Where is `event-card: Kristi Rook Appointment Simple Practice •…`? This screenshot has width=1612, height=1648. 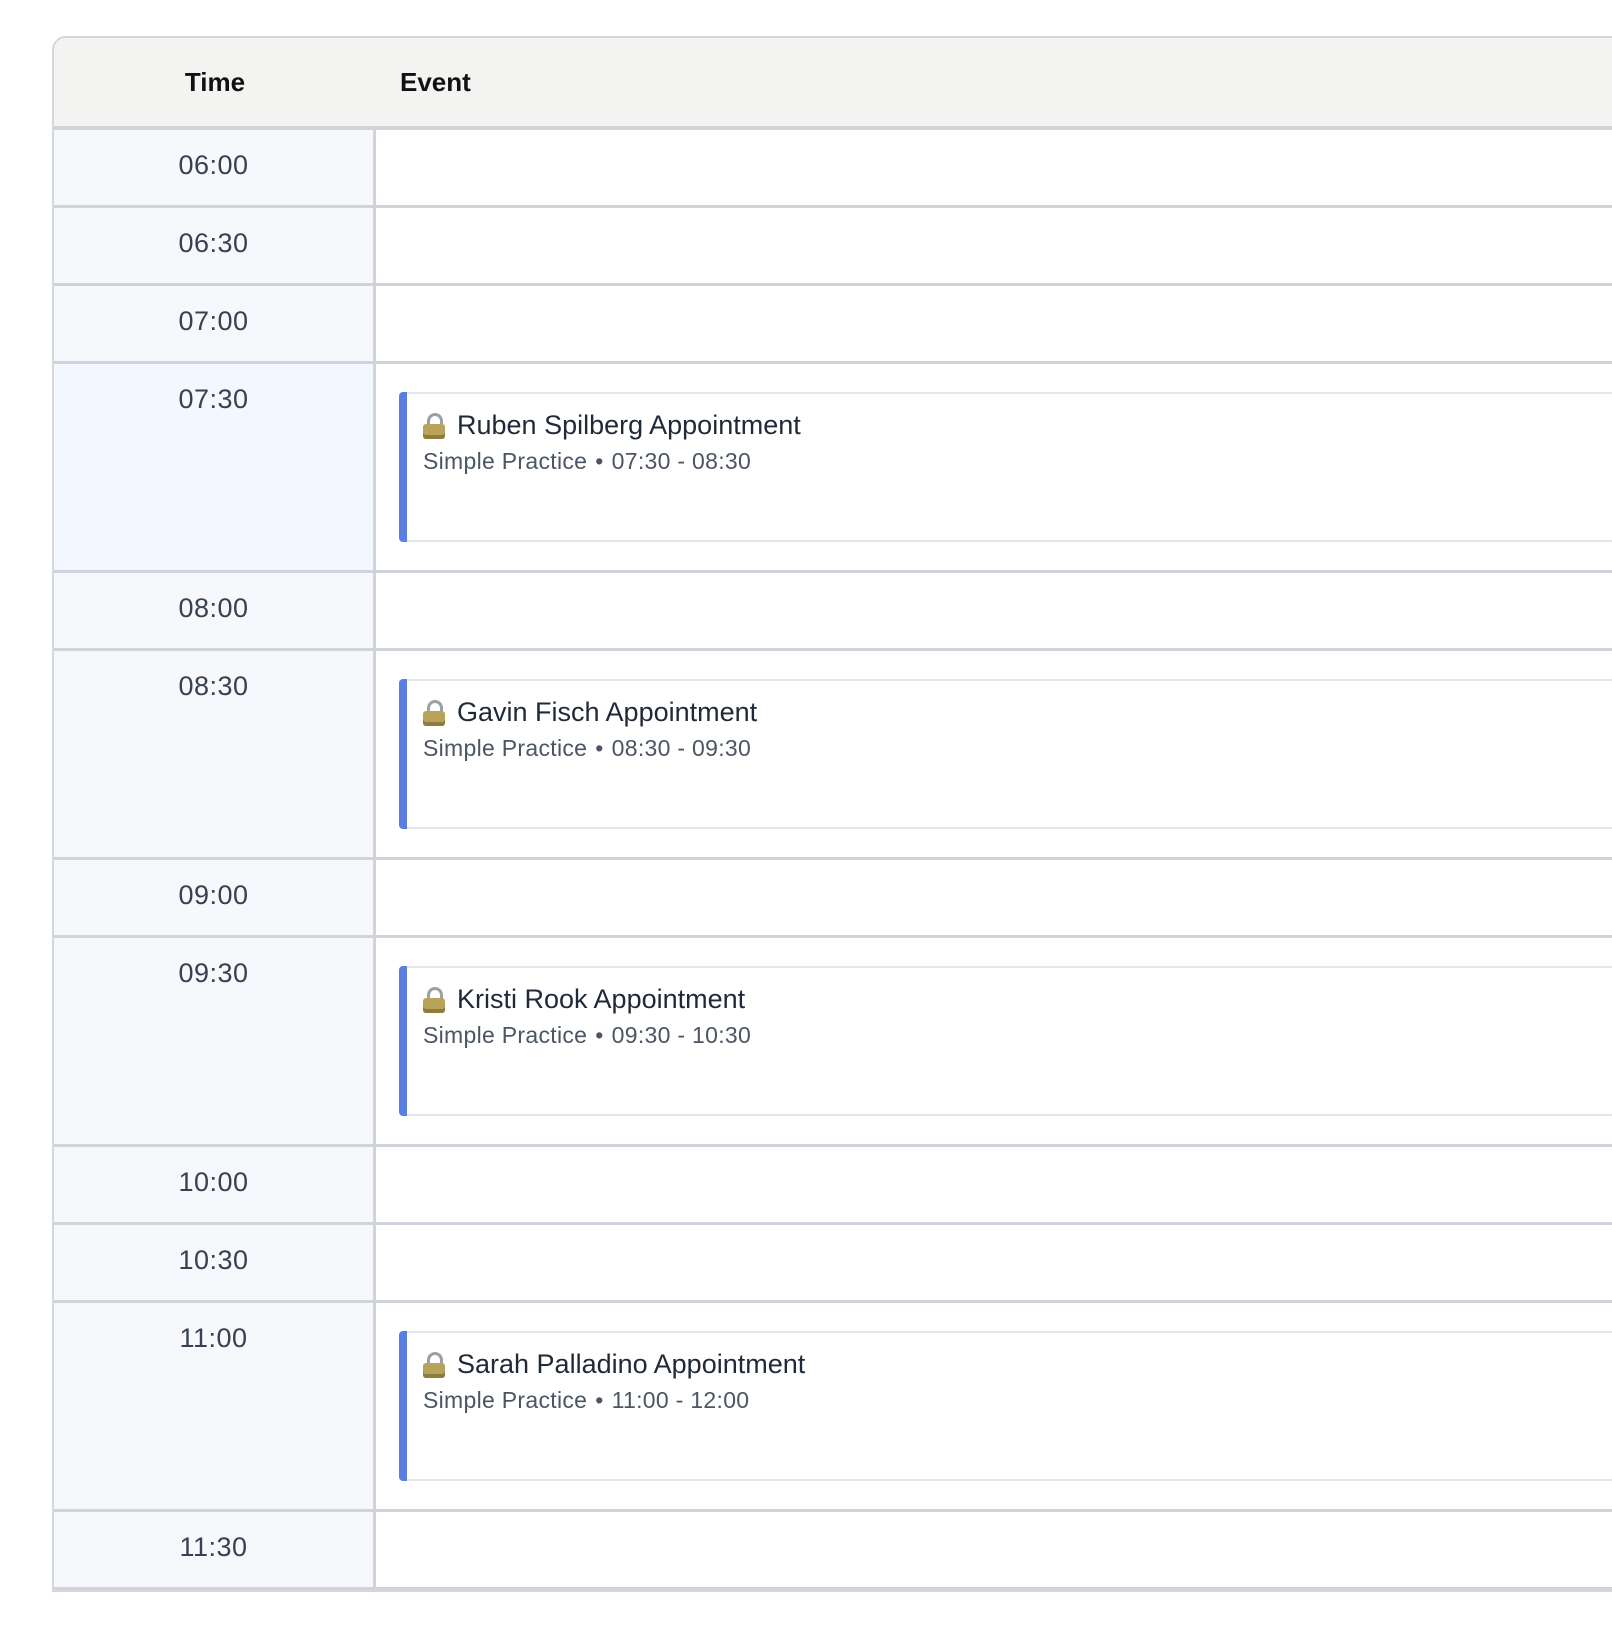
event-card: Kristi Rook Appointment Simple Practice •… is located at coordinates (1005, 1041).